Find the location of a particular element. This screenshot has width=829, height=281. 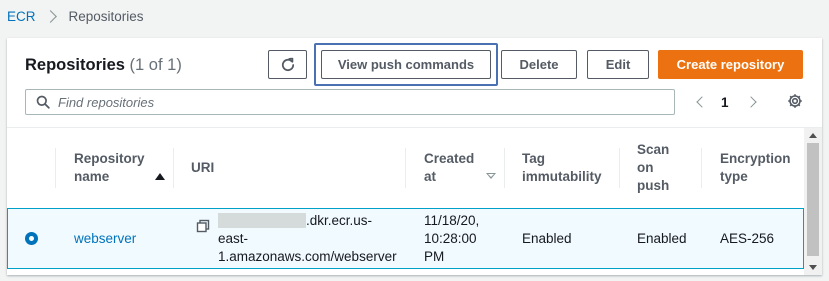

sort-descending-icon is located at coordinates (491, 176).